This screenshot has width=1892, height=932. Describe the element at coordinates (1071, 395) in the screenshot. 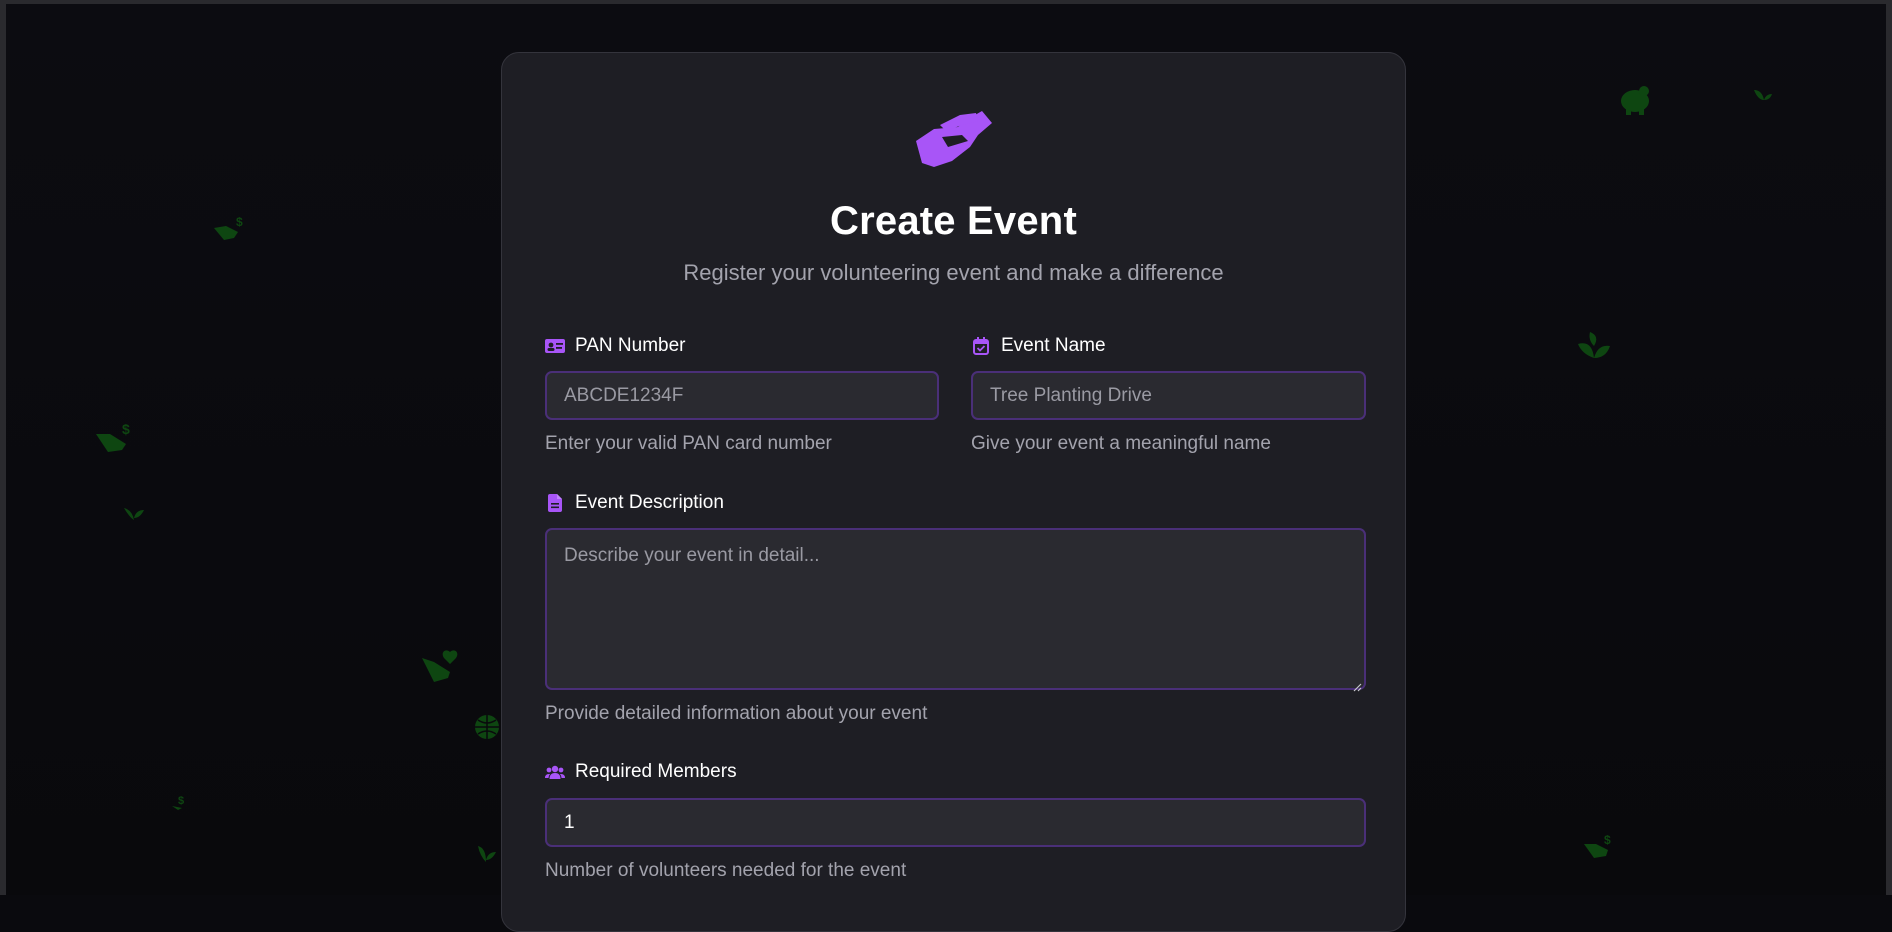

I see `event-name-placeholder: Tree Planting Drive` at that location.